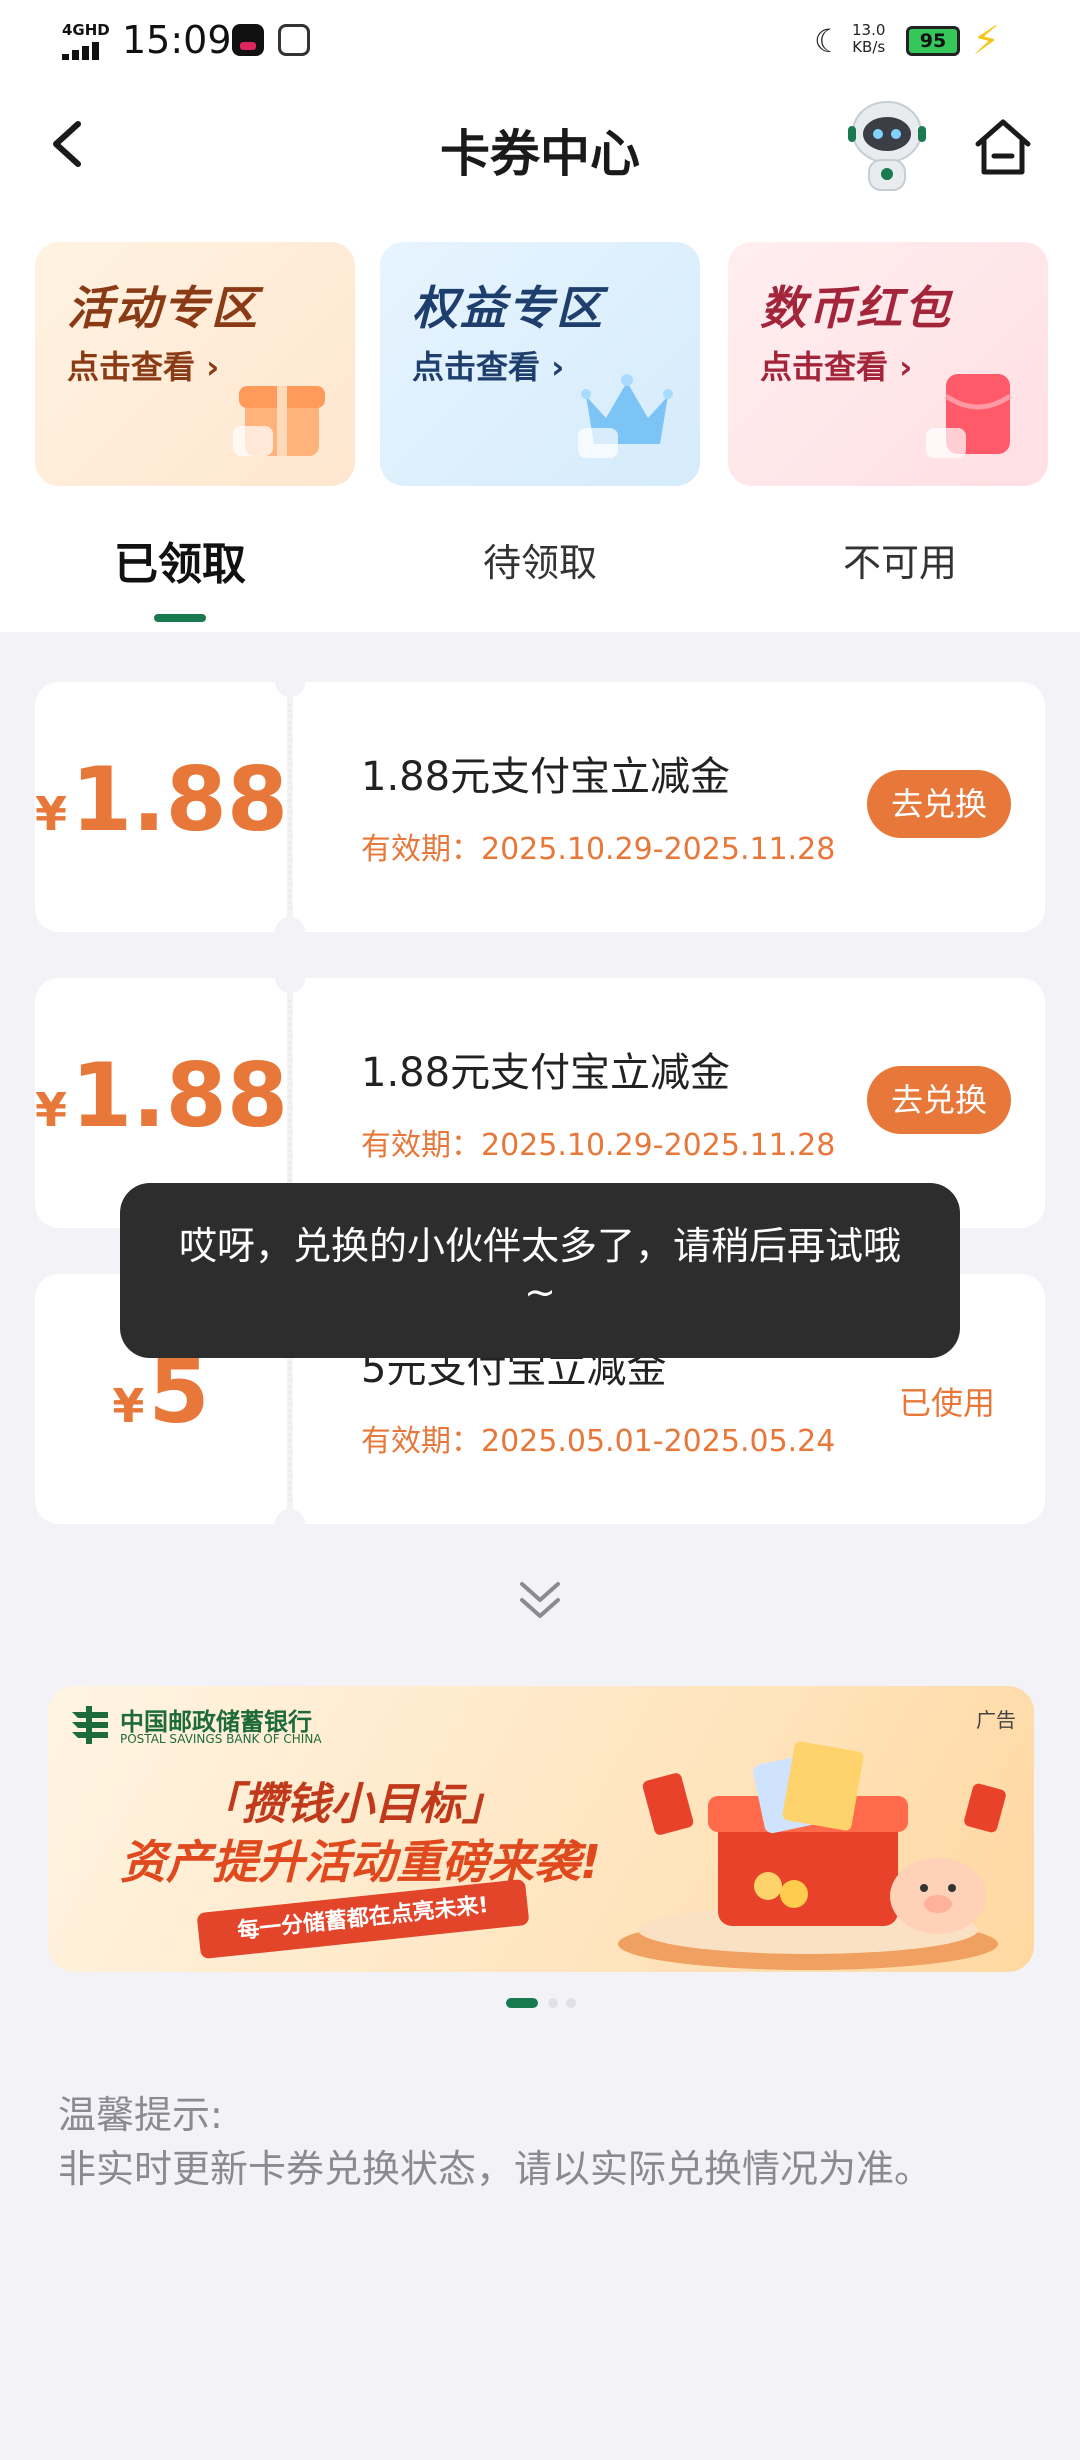  What do you see at coordinates (1003, 147) in the screenshot?
I see `home-icon` at bounding box center [1003, 147].